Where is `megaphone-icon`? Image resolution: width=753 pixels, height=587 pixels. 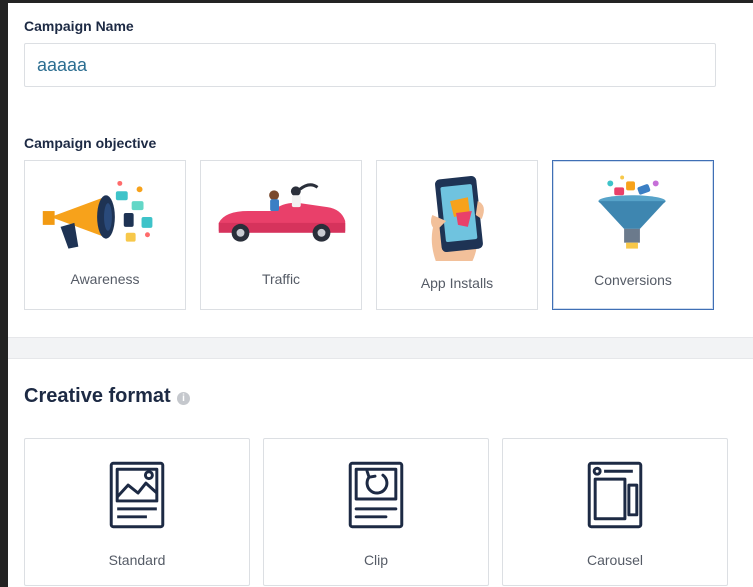 megaphone-icon is located at coordinates (97, 214).